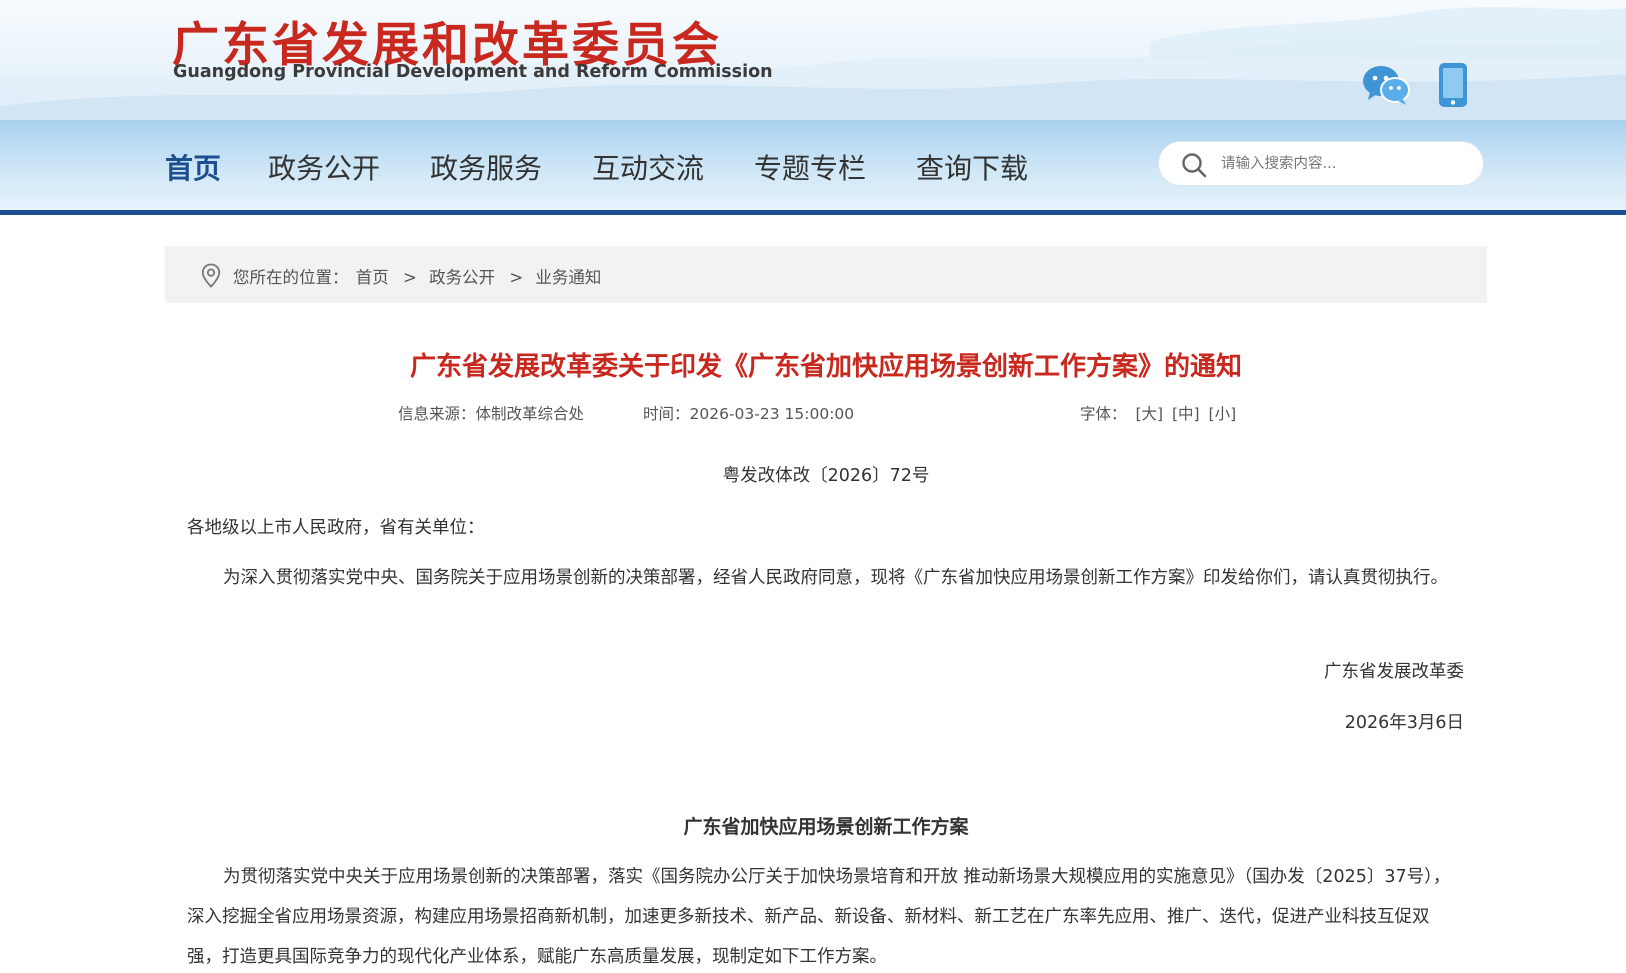  Describe the element at coordinates (1186, 414) in the screenshot. I see `font-medium-button: [中]` at that location.